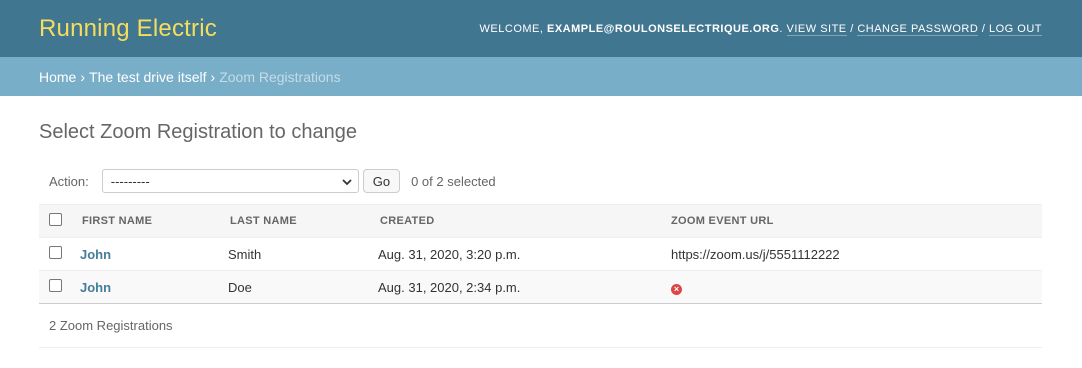  I want to click on breadcrumb-current: Zoom Registrations, so click(280, 76).